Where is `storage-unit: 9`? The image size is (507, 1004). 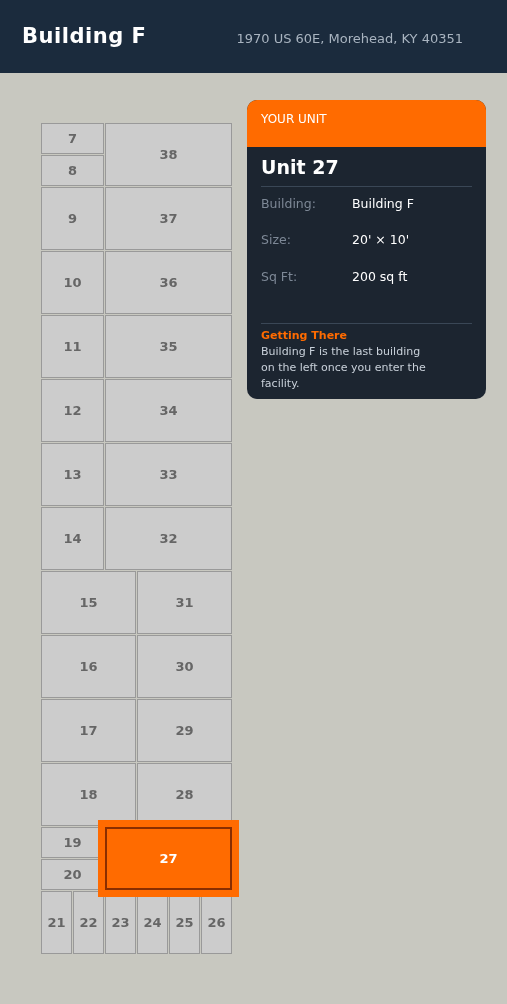
storage-unit: 9 is located at coordinates (72, 218).